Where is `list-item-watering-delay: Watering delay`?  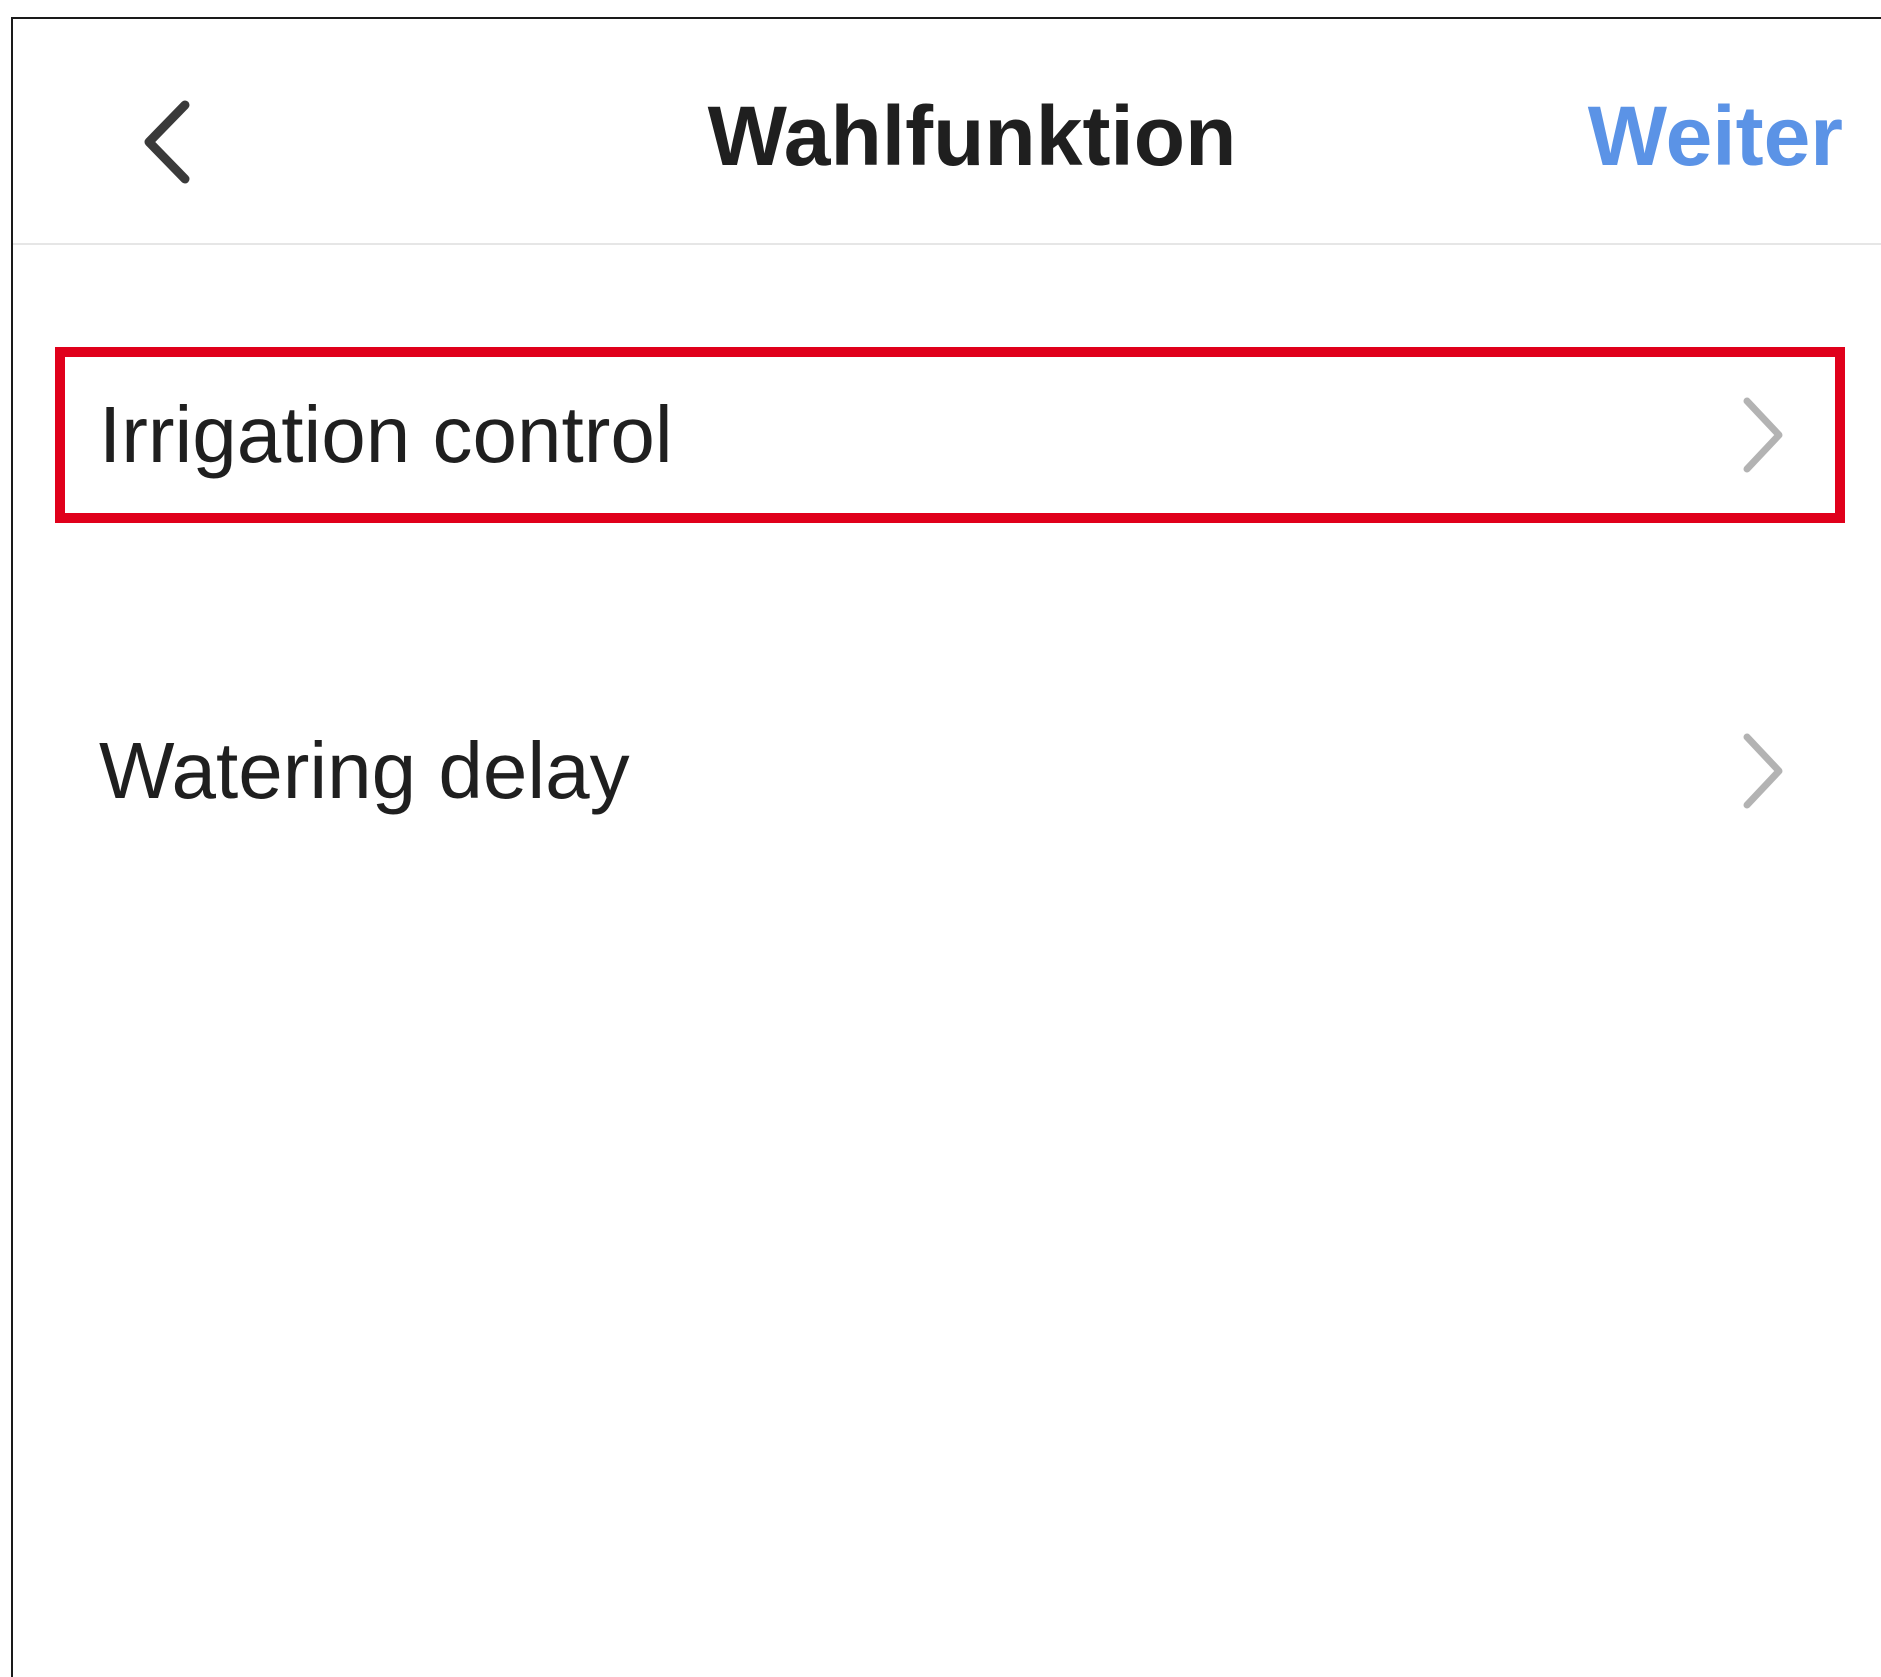 list-item-watering-delay: Watering delay is located at coordinates (950, 771).